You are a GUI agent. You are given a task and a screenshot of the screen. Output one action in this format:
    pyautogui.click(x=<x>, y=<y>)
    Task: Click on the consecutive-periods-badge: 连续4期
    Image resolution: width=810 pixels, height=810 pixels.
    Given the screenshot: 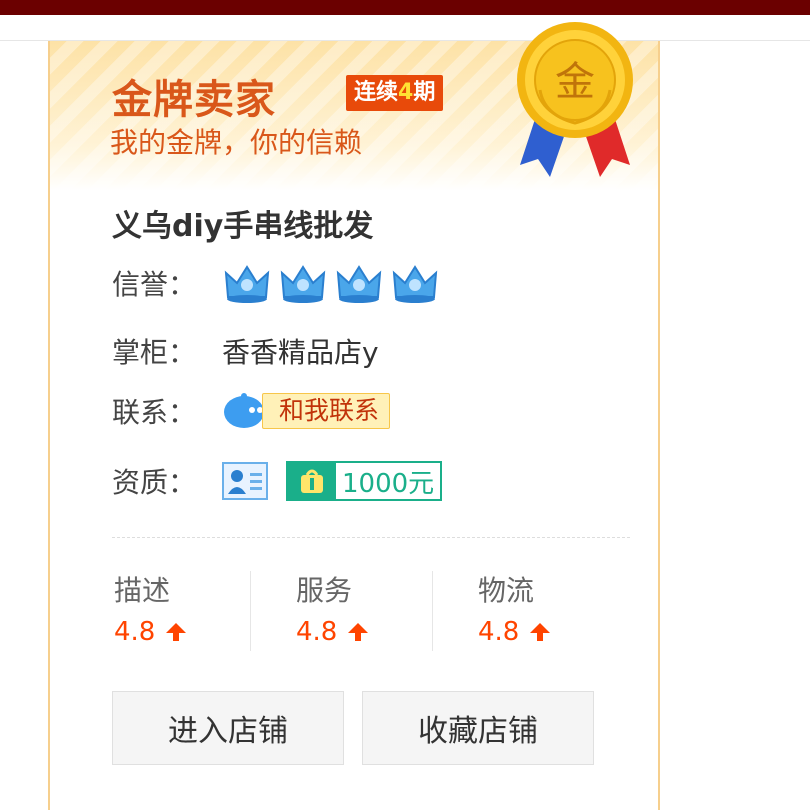 What is the action you would take?
    pyautogui.click(x=395, y=93)
    